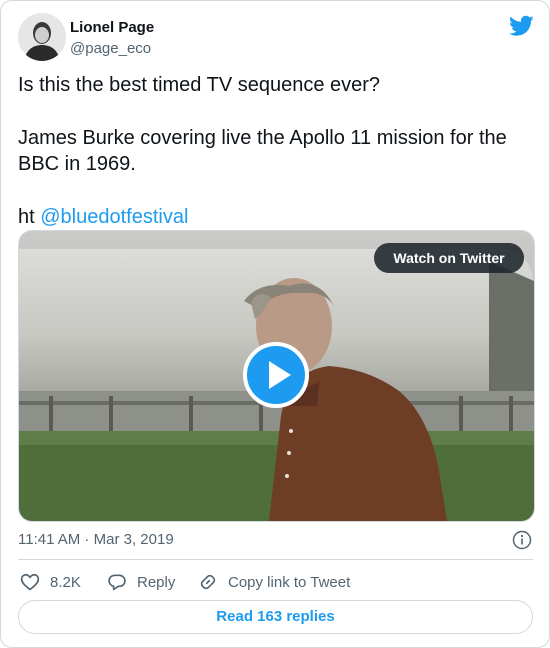 The image size is (550, 648). What do you see at coordinates (276, 375) in the screenshot?
I see `play-icon` at bounding box center [276, 375].